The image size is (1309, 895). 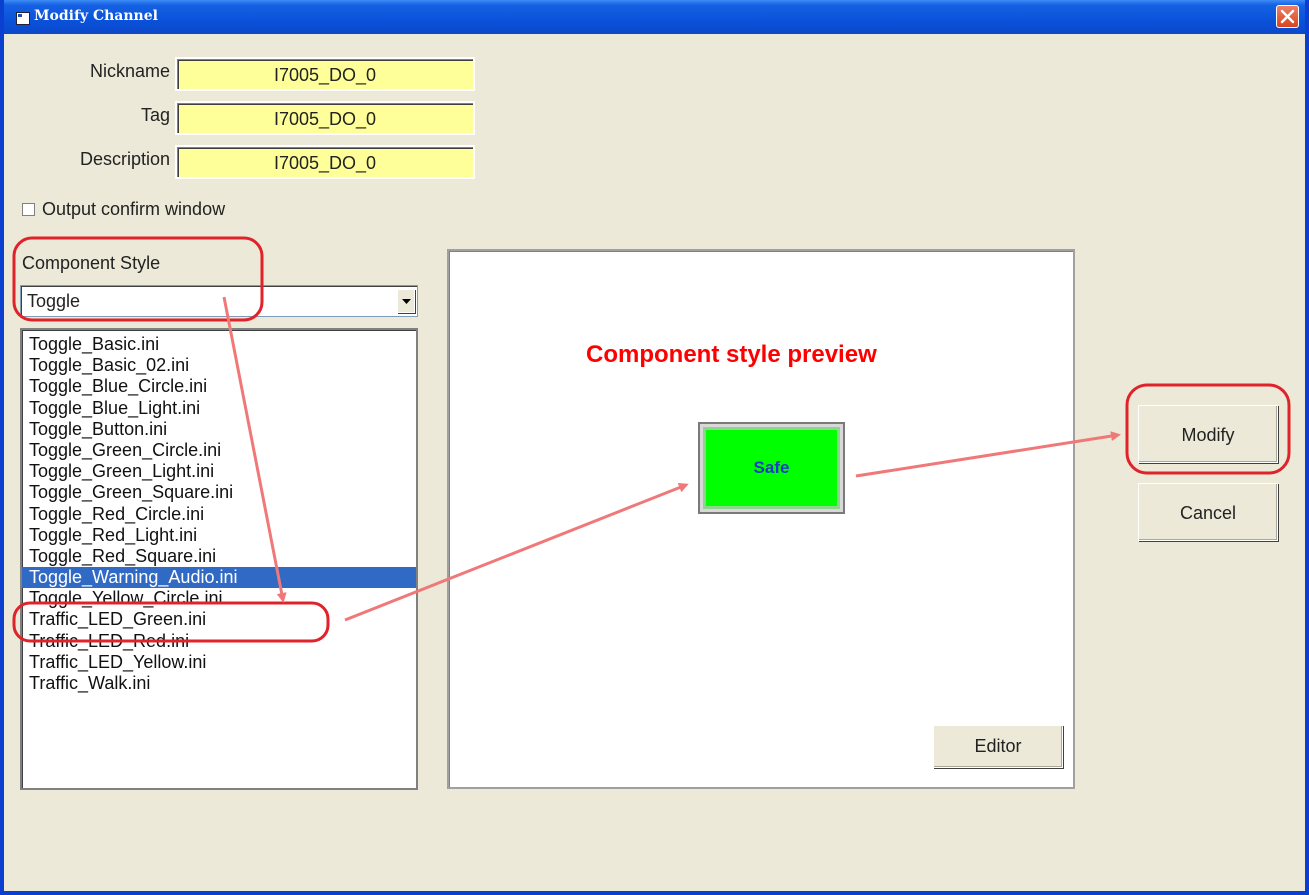 What do you see at coordinates (1208, 434) in the screenshot?
I see `modify-button: Modify` at bounding box center [1208, 434].